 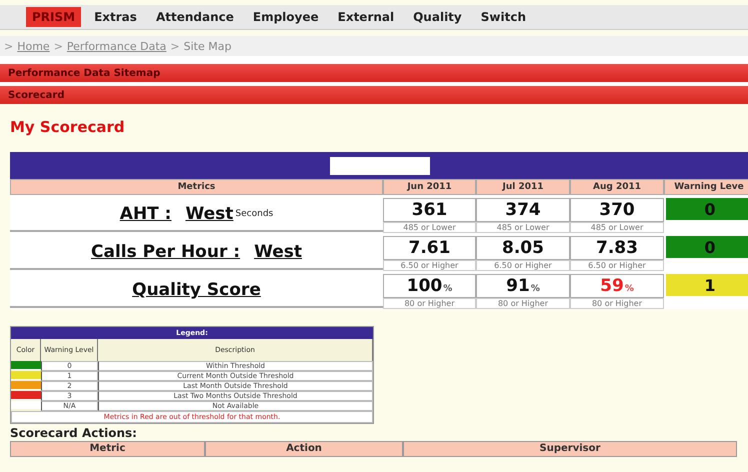 I want to click on menu-item: Extras, so click(x=115, y=17).